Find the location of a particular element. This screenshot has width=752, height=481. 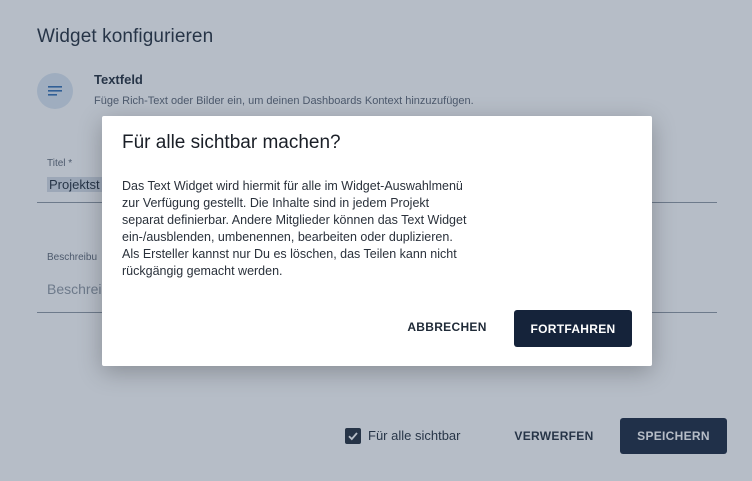

dialog-body-line: rückgängig gemacht werden. is located at coordinates (202, 271).